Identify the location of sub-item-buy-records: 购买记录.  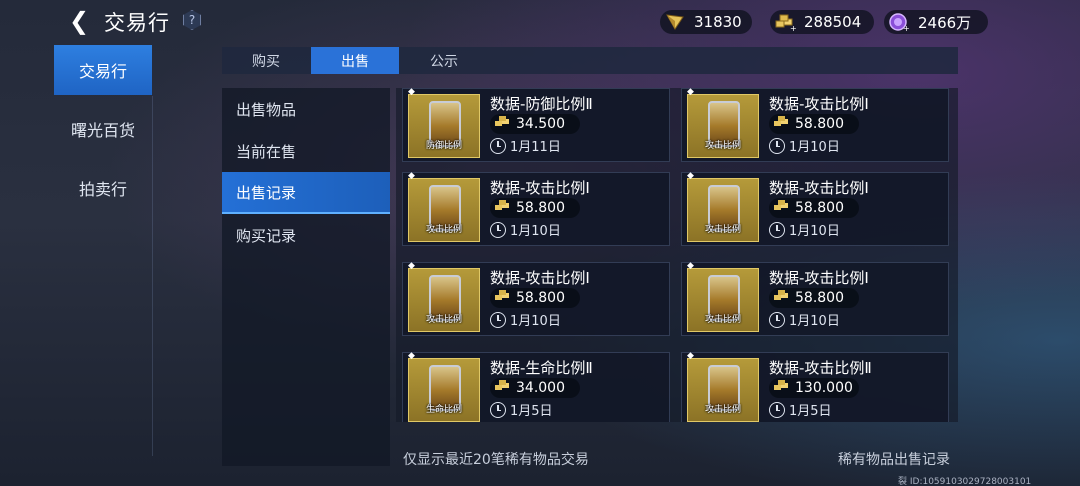
(306, 235).